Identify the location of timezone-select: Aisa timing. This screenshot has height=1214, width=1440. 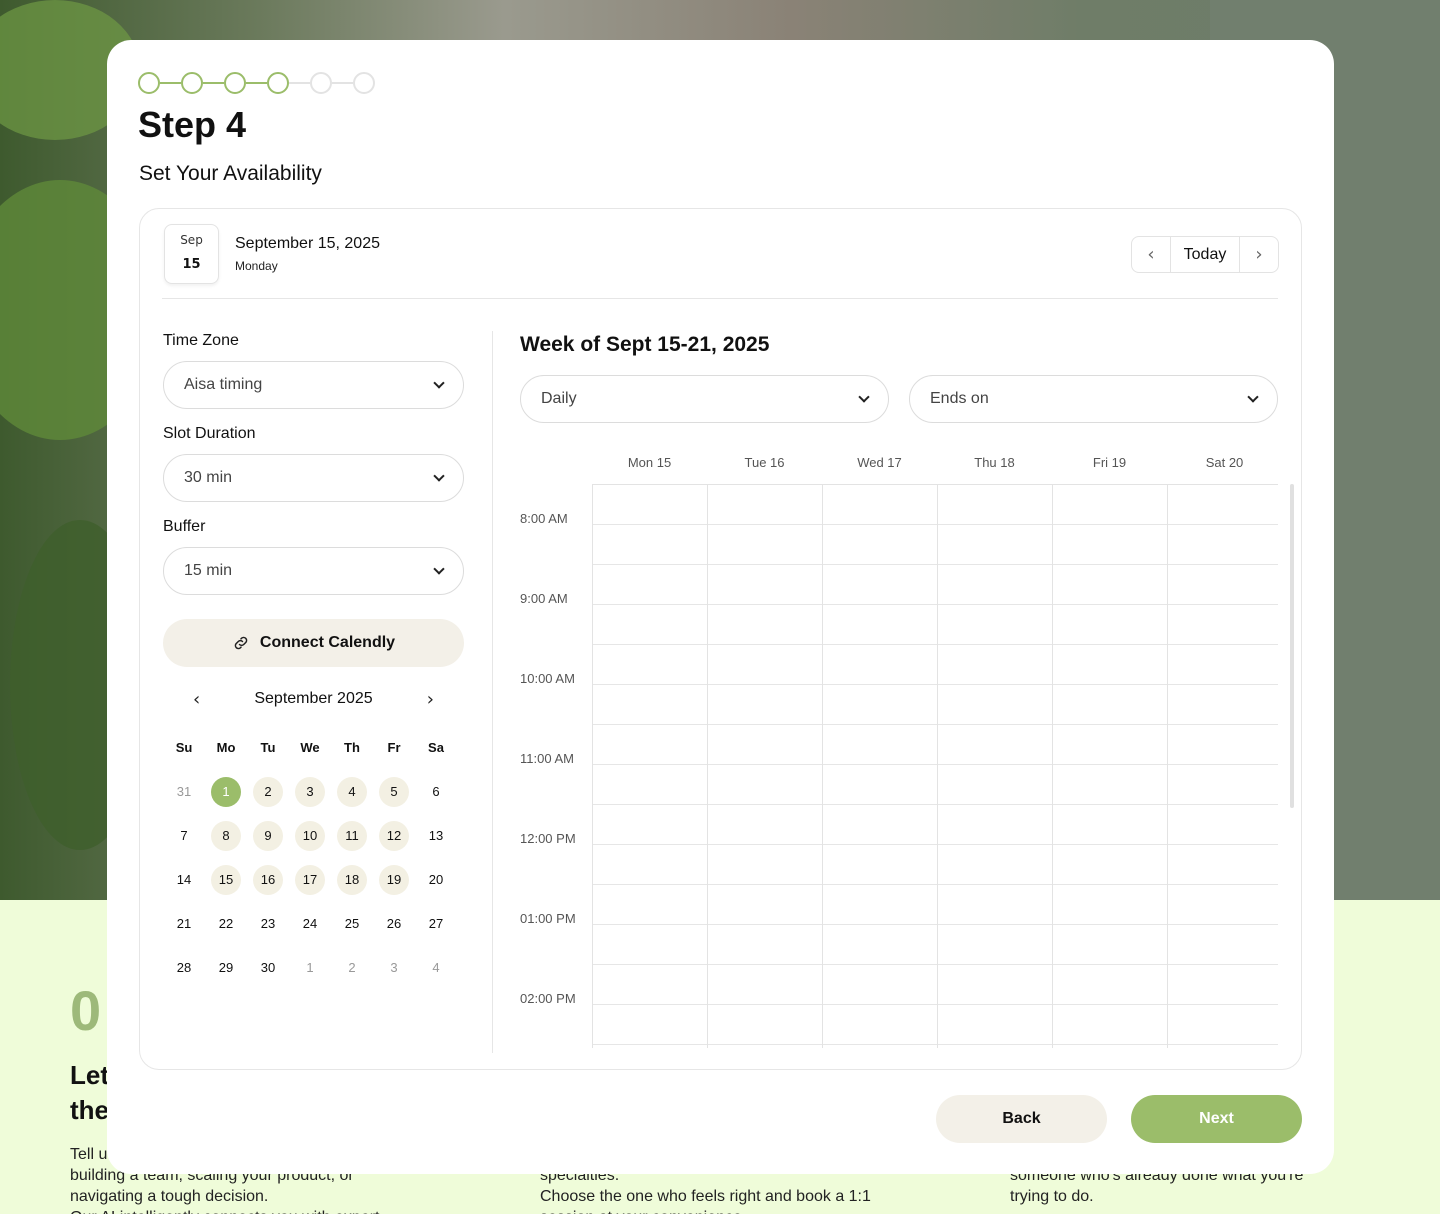
(313, 385).